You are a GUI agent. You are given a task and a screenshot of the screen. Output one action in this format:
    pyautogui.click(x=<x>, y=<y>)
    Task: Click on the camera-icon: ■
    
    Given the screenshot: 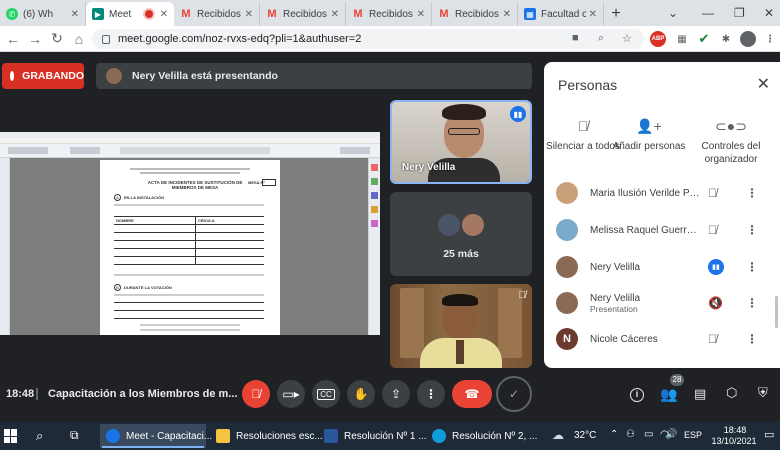 What is the action you would take?
    pyautogui.click(x=575, y=38)
    